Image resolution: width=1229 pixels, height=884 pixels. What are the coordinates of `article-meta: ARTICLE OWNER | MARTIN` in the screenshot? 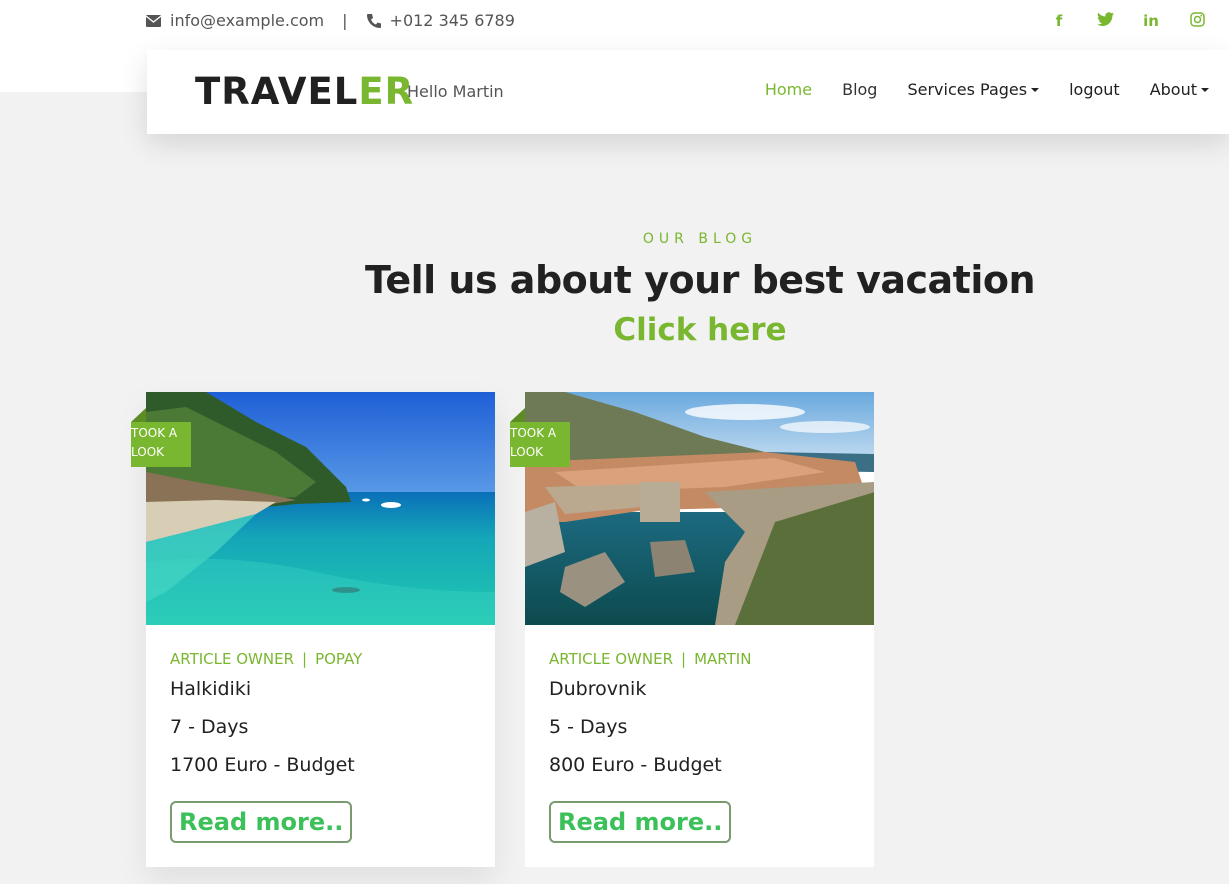 It's located at (650, 659).